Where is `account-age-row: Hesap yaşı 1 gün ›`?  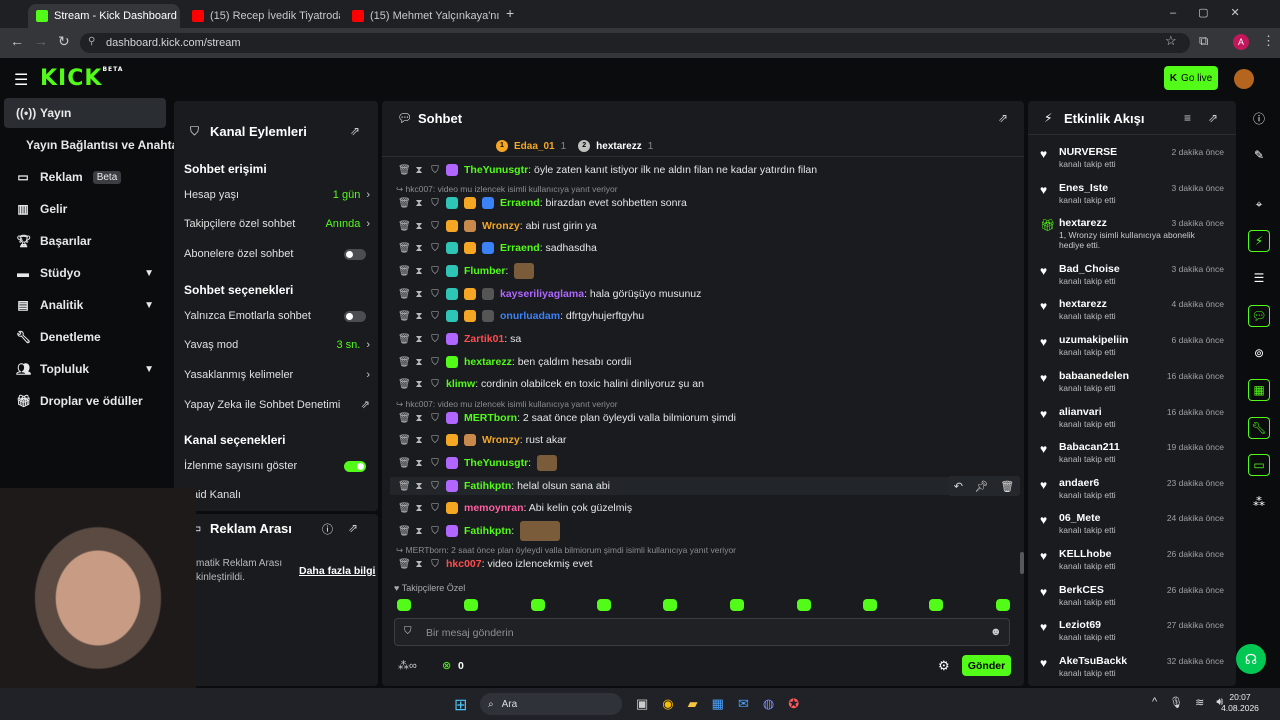 account-age-row: Hesap yaşı 1 gün › is located at coordinates (277, 195).